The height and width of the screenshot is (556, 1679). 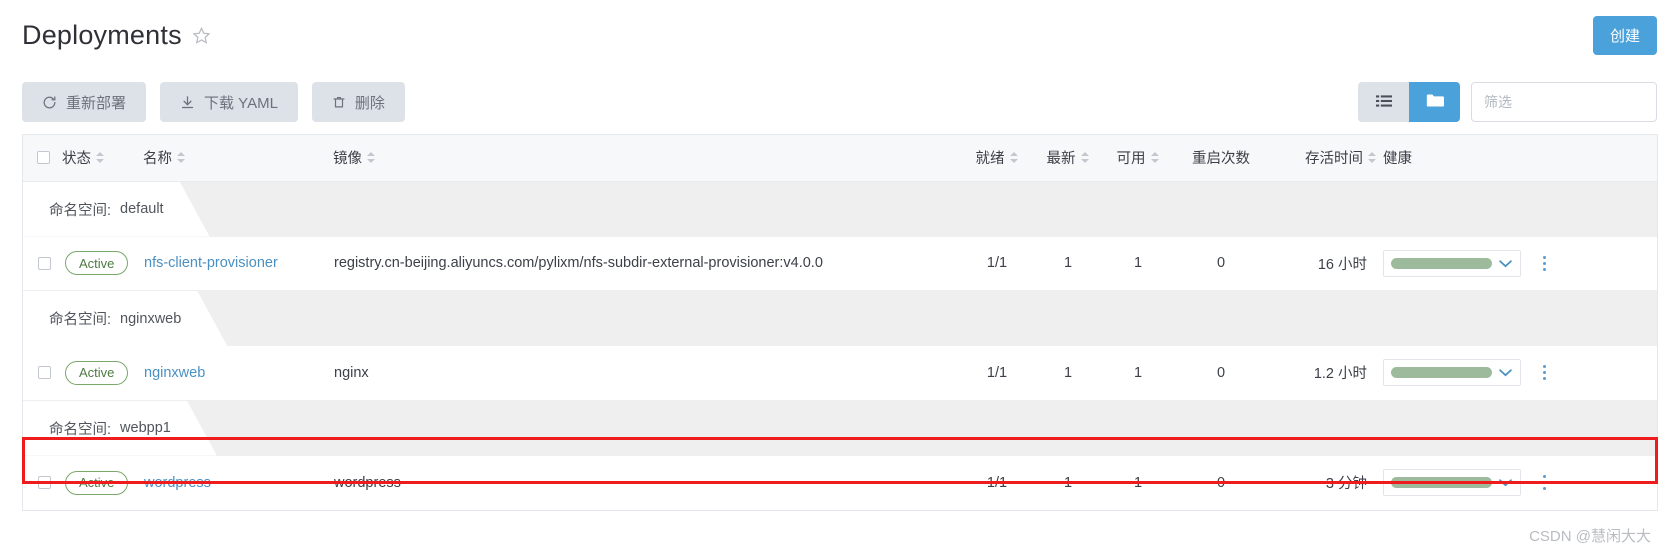 What do you see at coordinates (1624, 35) in the screenshot?
I see `create-button: 创建` at bounding box center [1624, 35].